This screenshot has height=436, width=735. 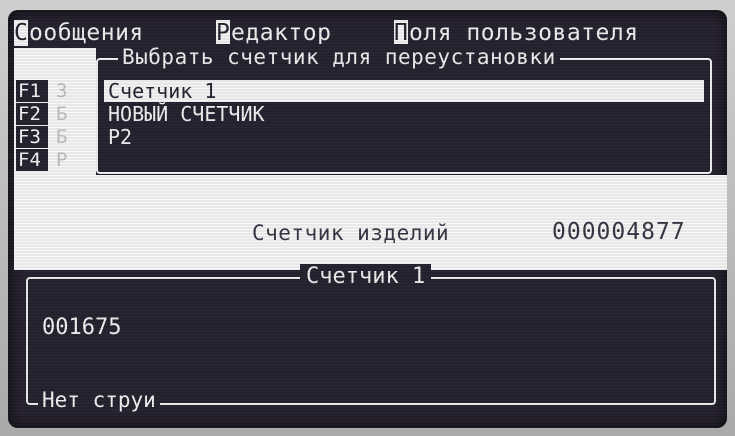 I want to click on fkey-f4-label: F4, so click(x=29, y=160).